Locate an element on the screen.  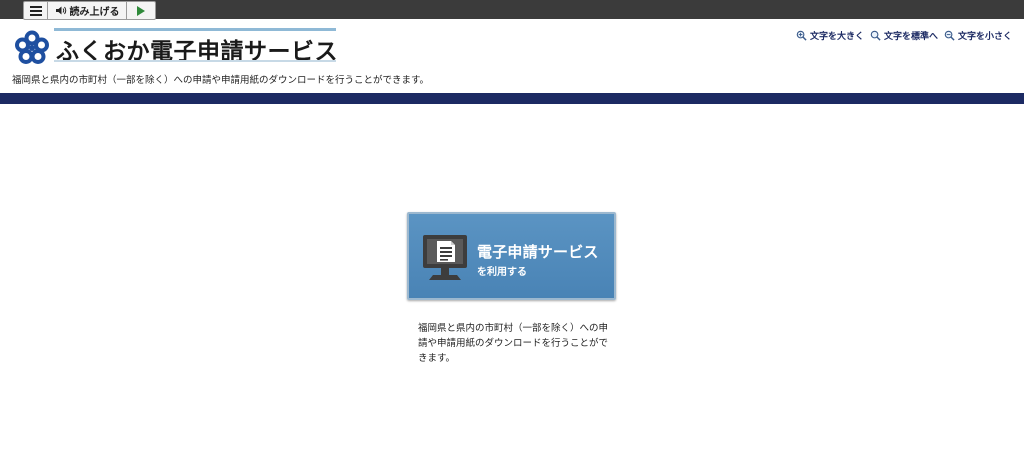
play-icon is located at coordinates (141, 10).